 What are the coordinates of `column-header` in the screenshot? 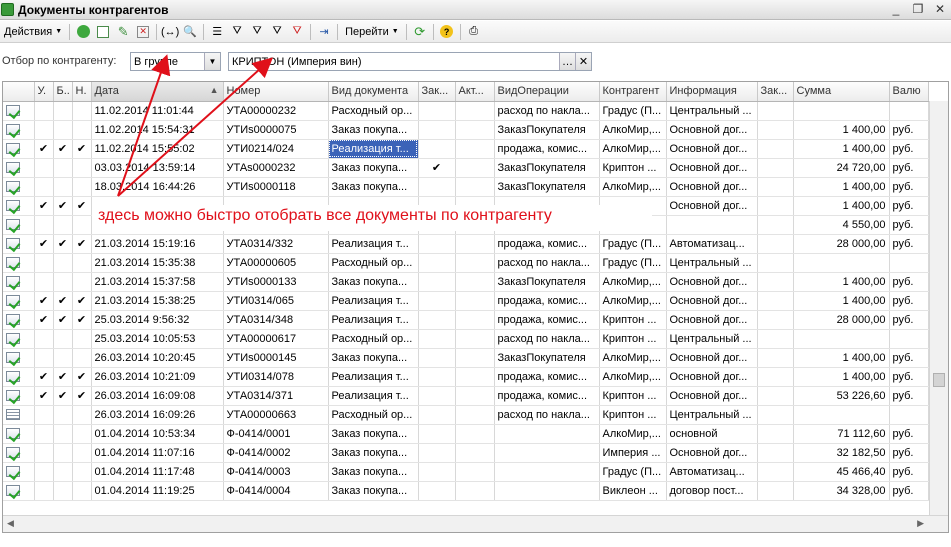 It's located at (19, 92).